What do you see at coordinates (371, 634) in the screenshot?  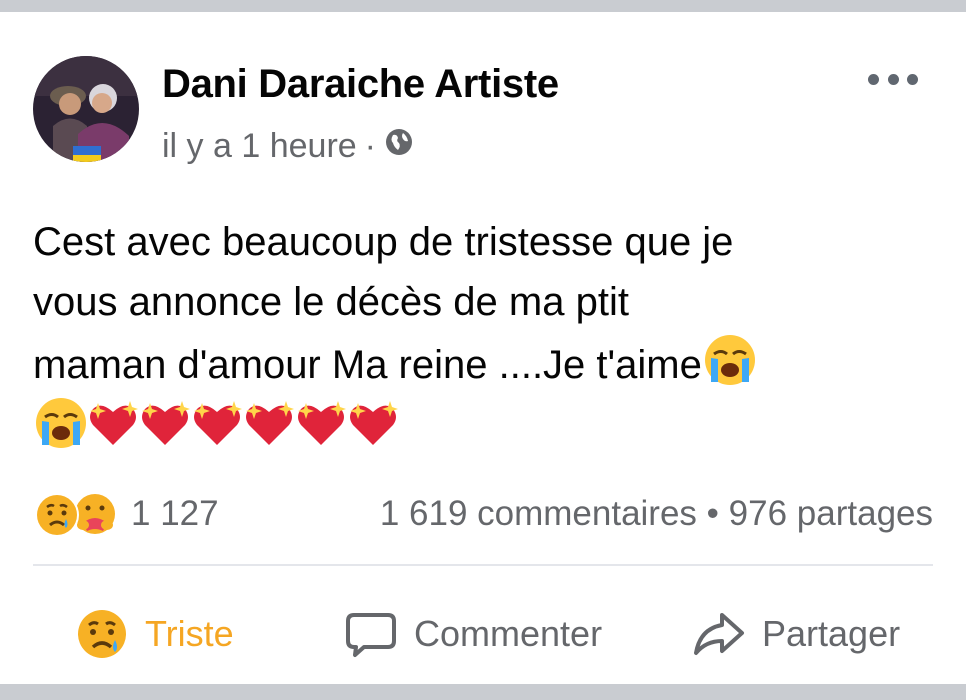 I see `comment-icon` at bounding box center [371, 634].